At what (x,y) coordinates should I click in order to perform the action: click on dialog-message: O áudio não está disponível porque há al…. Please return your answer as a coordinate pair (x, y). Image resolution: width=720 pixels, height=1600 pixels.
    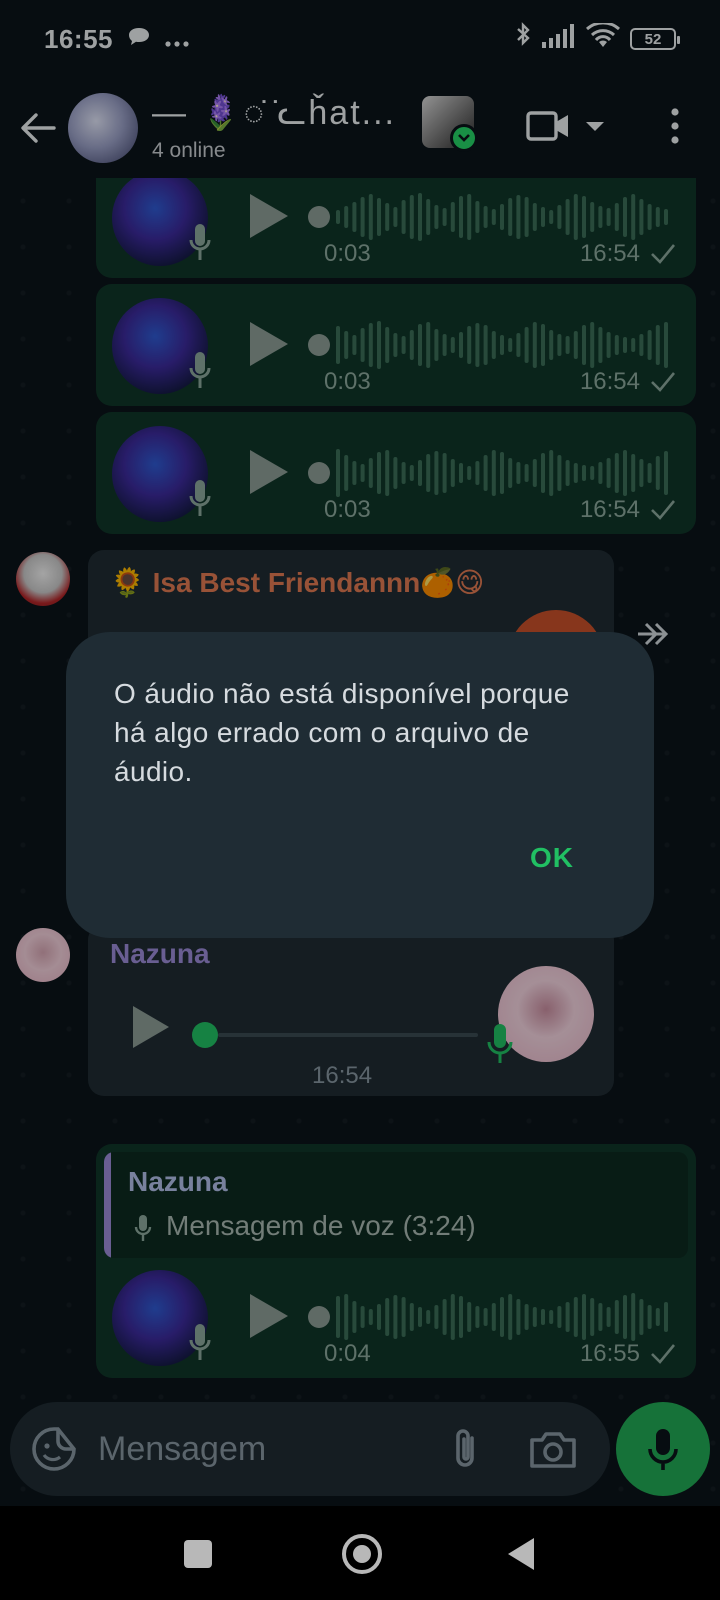
    Looking at the image, I should click on (342, 732).